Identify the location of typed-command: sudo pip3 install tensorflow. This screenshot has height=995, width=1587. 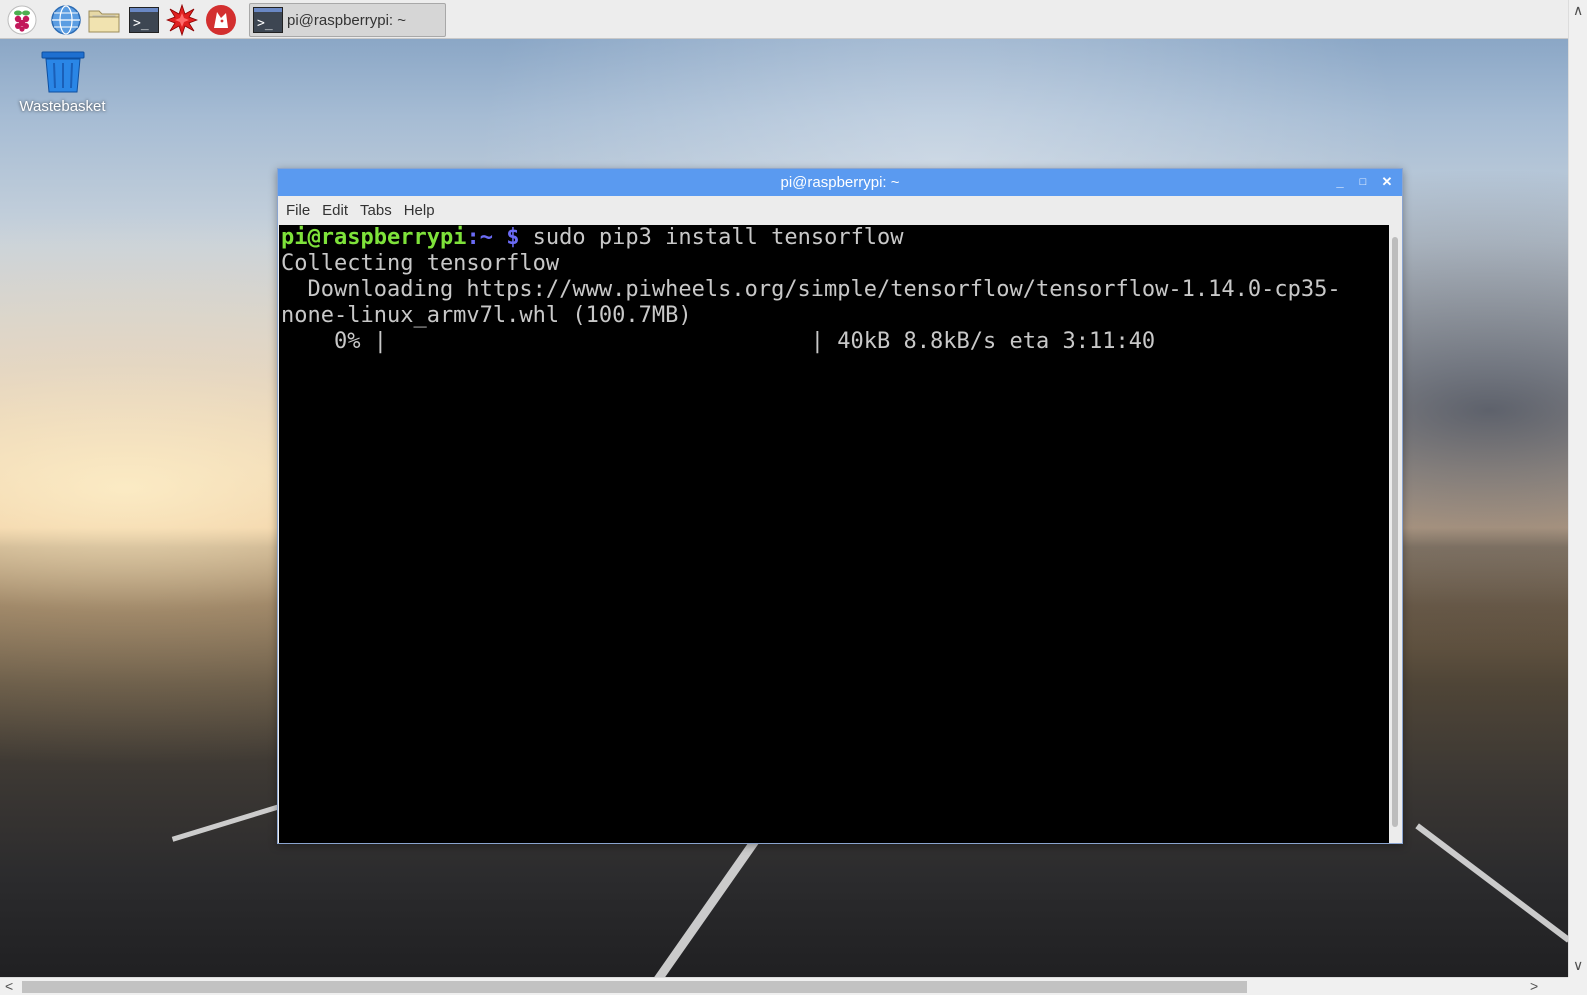
(711, 237).